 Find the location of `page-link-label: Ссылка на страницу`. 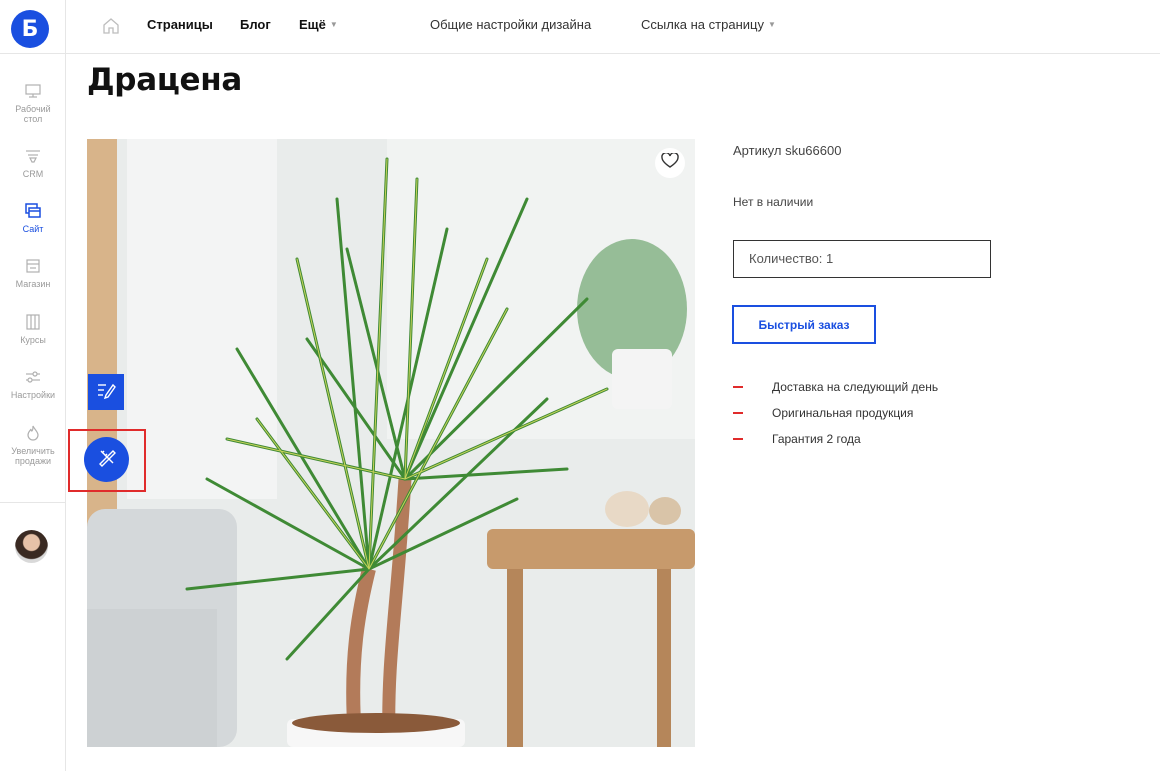

page-link-label: Ссылка на страницу is located at coordinates (702, 24).